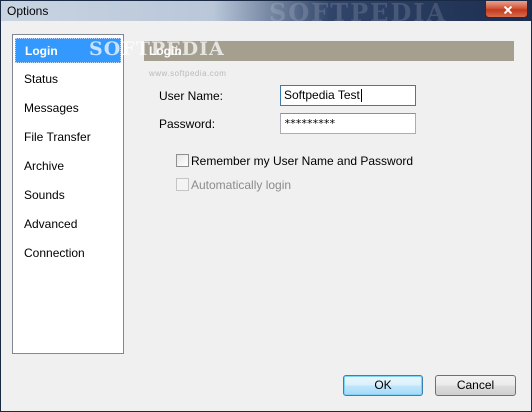 The width and height of the screenshot is (532, 412). Describe the element at coordinates (182, 160) in the screenshot. I see `remember-checkbox` at that location.